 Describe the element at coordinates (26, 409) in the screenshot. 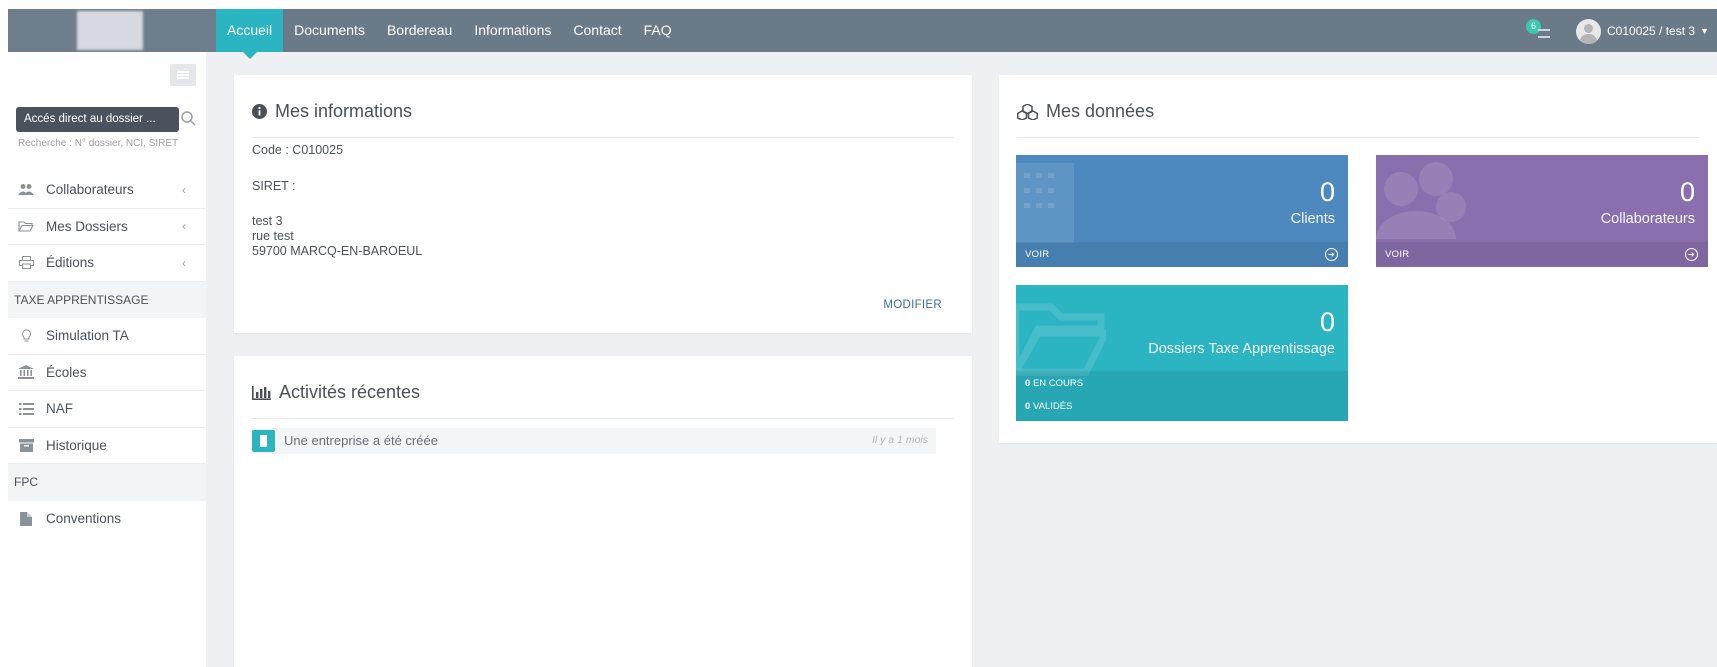

I see `list-icon` at that location.